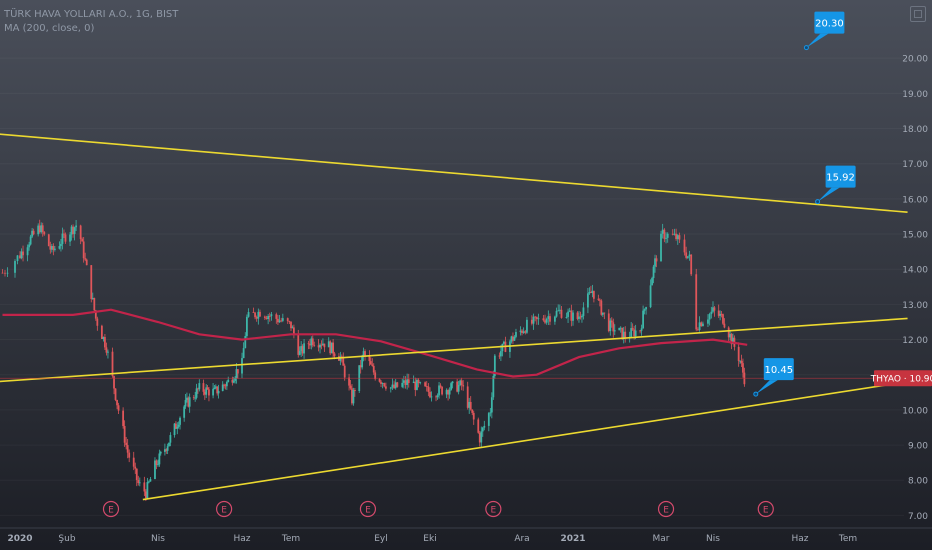 This screenshot has width=932, height=550. Describe the element at coordinates (91, 15) in the screenshot. I see `symbol-title: TÜRK HAVA YOLLARI A.O., 1G, BIST` at that location.